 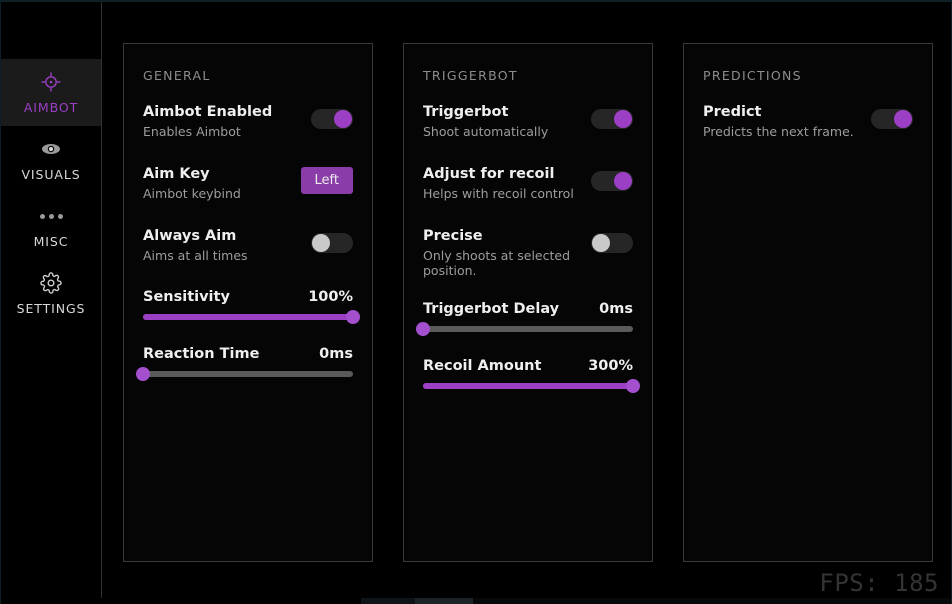 What do you see at coordinates (612, 243) in the screenshot?
I see `toggle-precise` at bounding box center [612, 243].